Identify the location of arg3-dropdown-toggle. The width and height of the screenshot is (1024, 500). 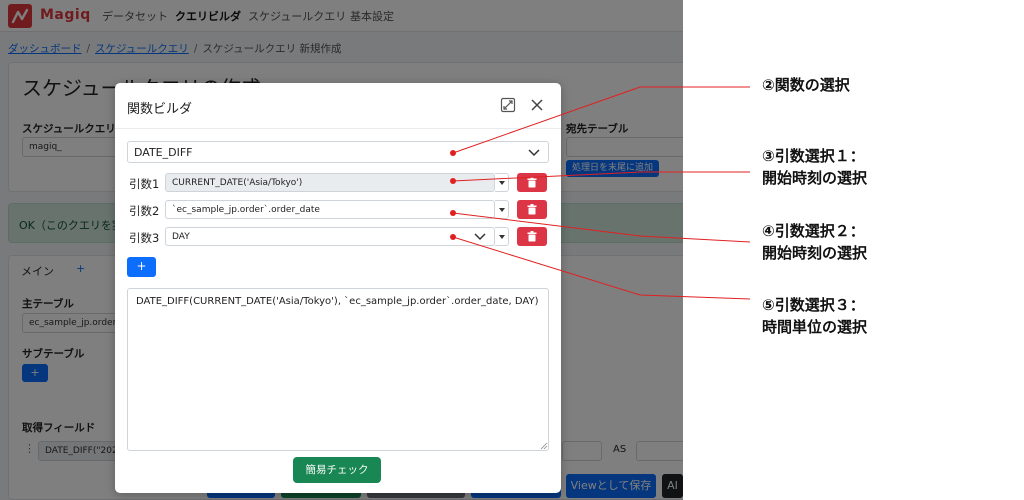
(502, 236).